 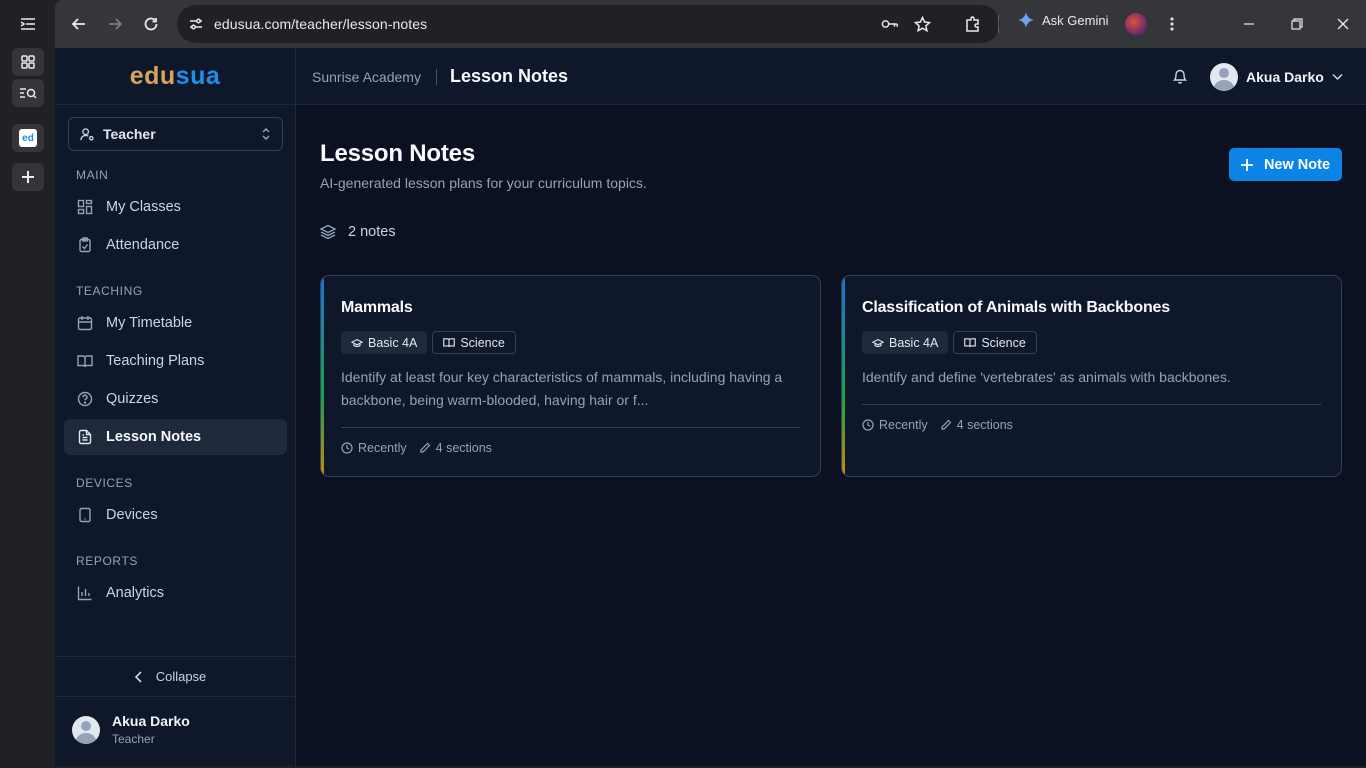 I want to click on edusua-favicon: ed, so click(x=28, y=138).